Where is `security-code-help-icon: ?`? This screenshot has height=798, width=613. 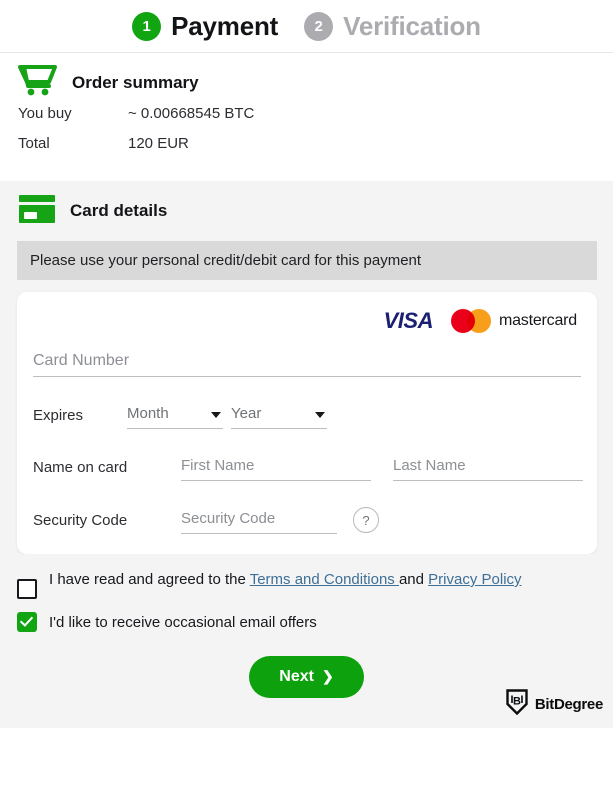 security-code-help-icon: ? is located at coordinates (366, 520).